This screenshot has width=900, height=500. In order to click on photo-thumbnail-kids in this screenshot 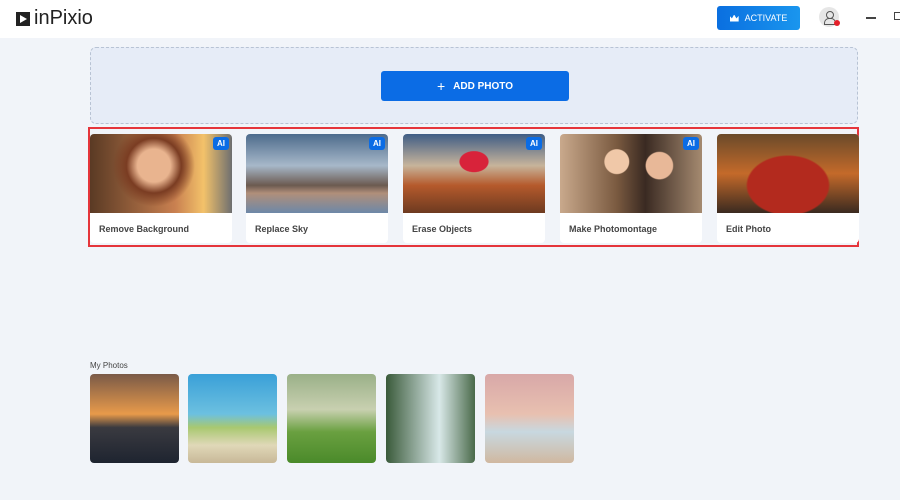, I will do `click(331, 418)`.